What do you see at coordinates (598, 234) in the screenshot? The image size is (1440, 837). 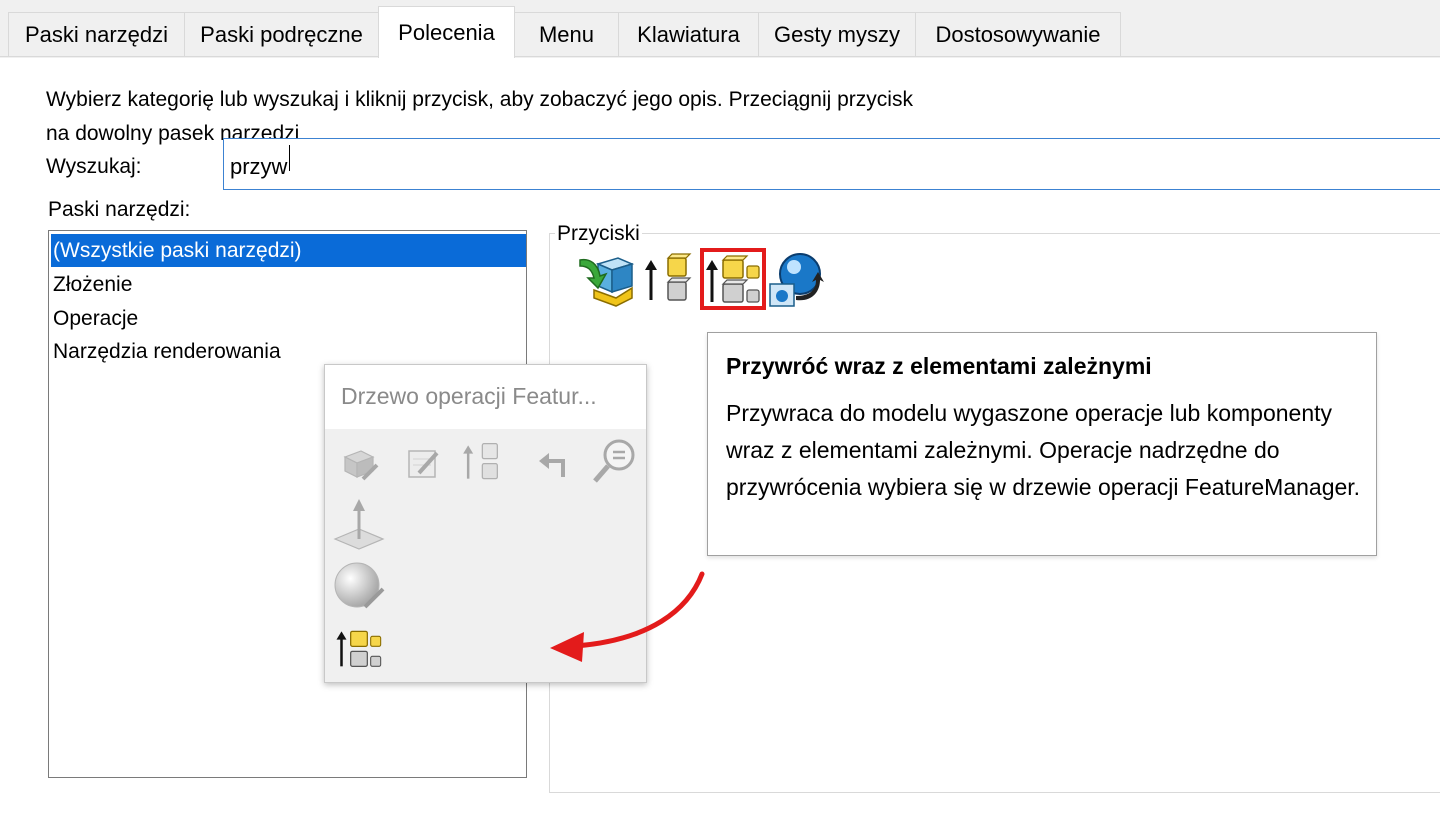 I see `buttons-group-label: Przyciski` at bounding box center [598, 234].